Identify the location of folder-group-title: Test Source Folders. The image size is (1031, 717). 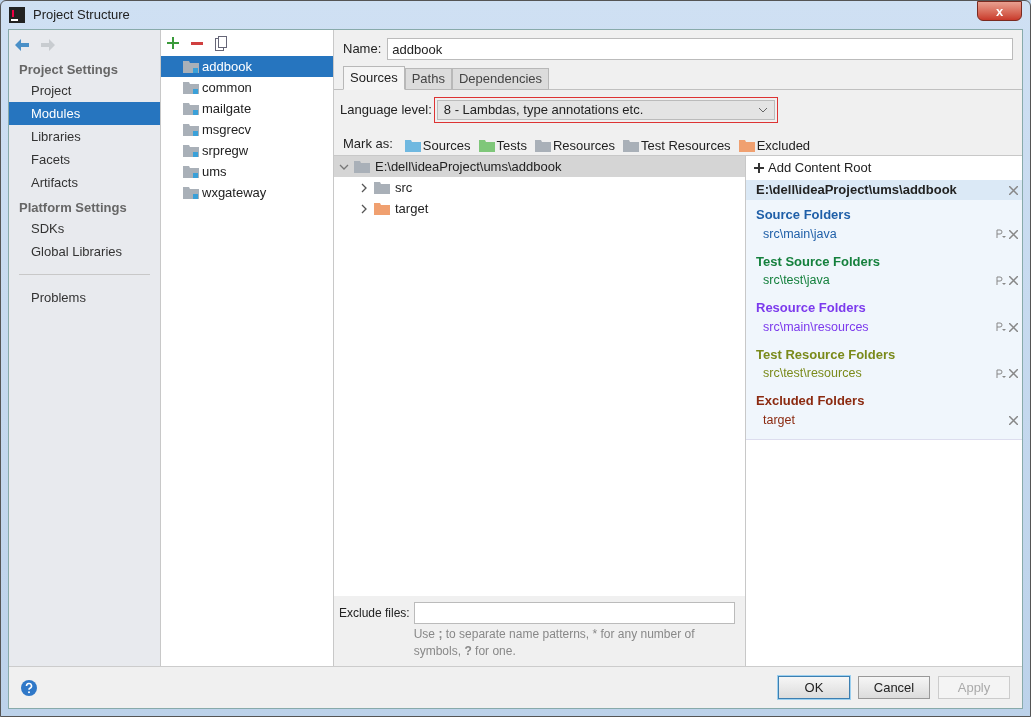
(818, 261).